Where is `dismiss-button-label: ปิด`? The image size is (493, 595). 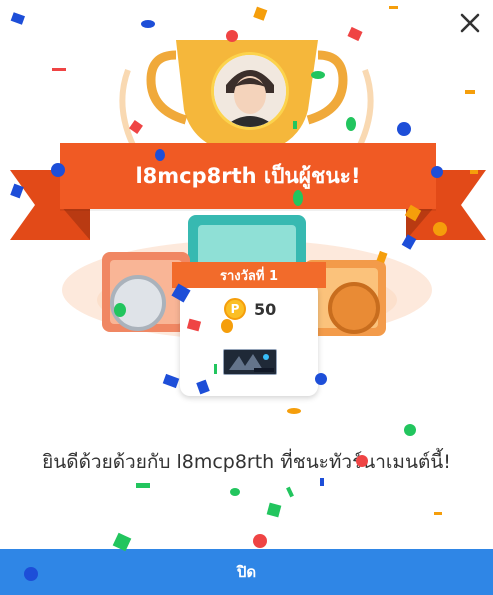 dismiss-button-label: ปิด is located at coordinates (246, 572).